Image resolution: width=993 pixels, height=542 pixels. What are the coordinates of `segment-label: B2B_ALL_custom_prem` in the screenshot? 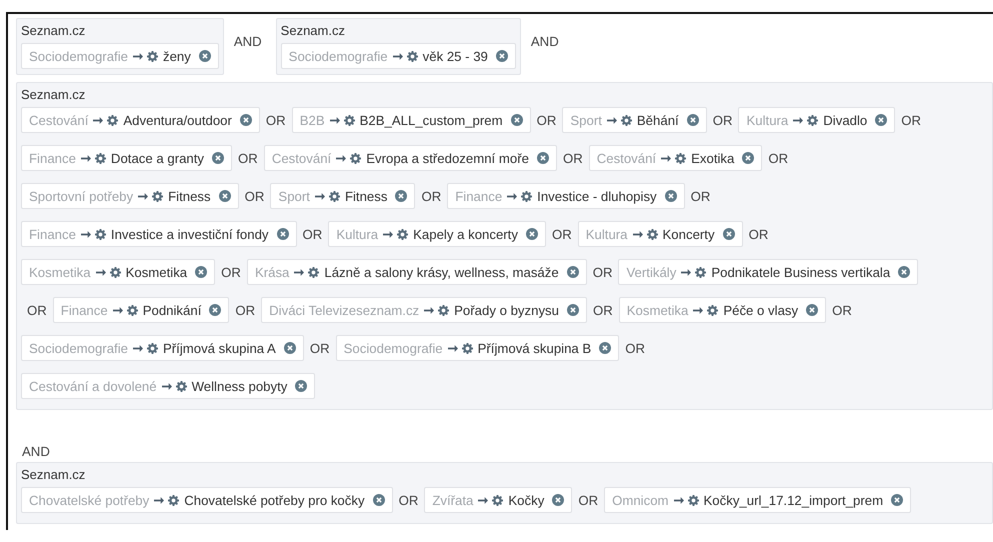 It's located at (431, 120).